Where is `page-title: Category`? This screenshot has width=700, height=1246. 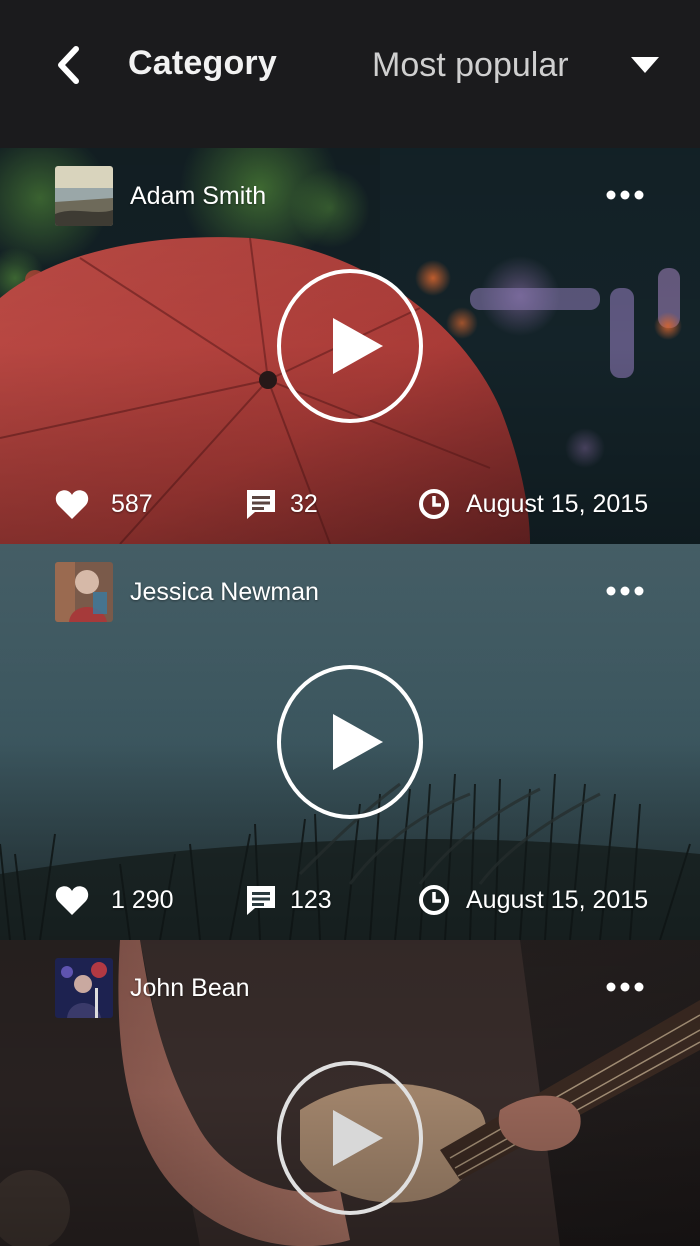 page-title: Category is located at coordinates (202, 63).